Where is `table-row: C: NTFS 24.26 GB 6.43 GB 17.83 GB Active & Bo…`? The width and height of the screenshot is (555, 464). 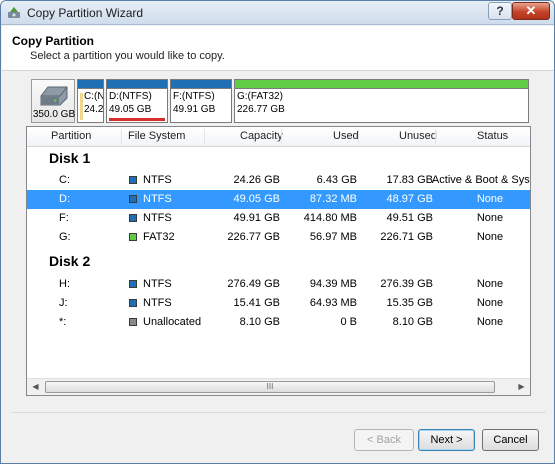 table-row: C: NTFS 24.26 GB 6.43 GB 17.83 GB Active & Bo… is located at coordinates (278, 180).